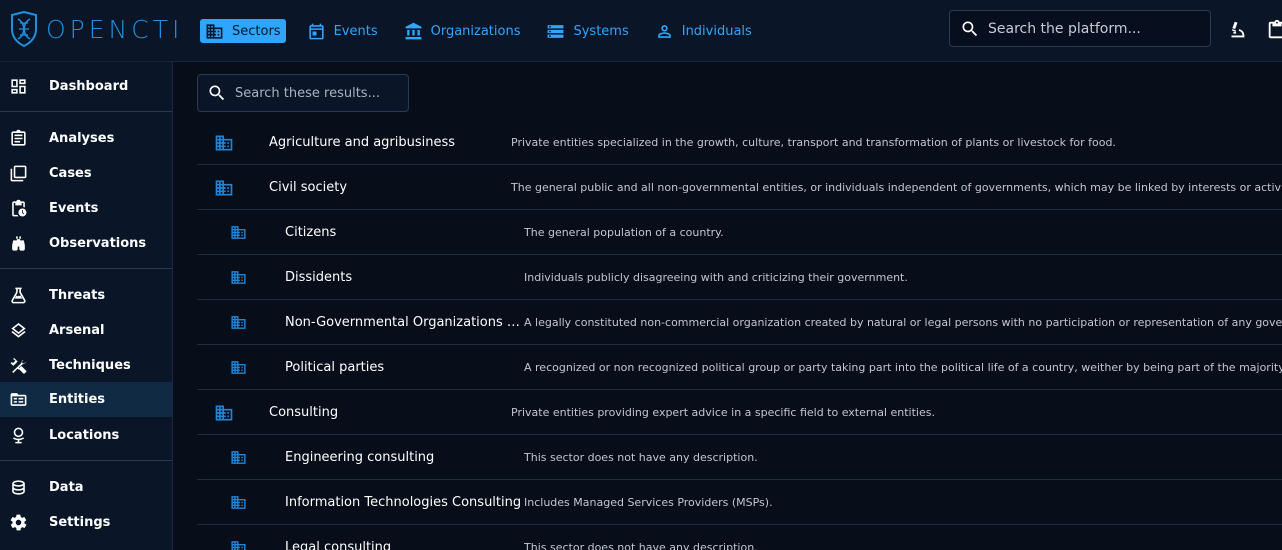 This screenshot has width=1282, height=550. Describe the element at coordinates (18, 435) in the screenshot. I see `globe-icon` at that location.